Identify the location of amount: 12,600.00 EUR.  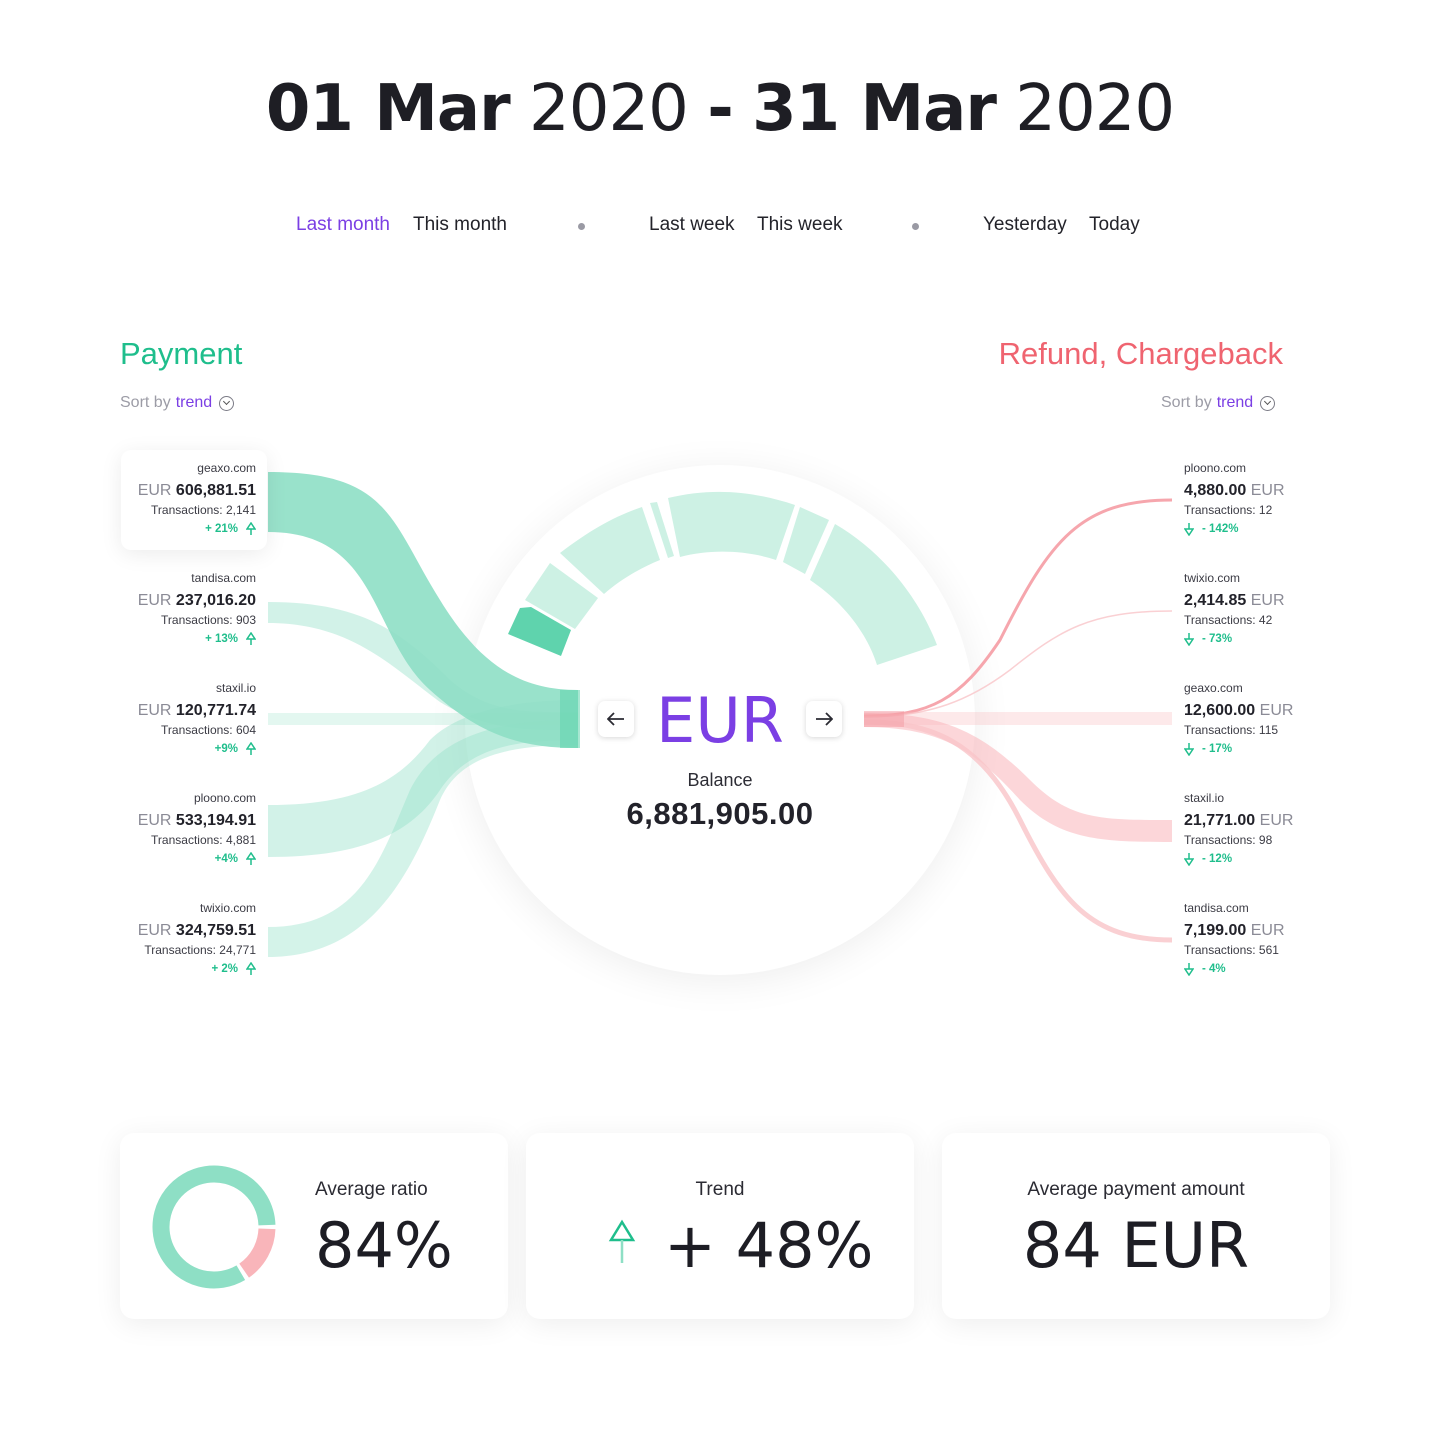
(1239, 710).